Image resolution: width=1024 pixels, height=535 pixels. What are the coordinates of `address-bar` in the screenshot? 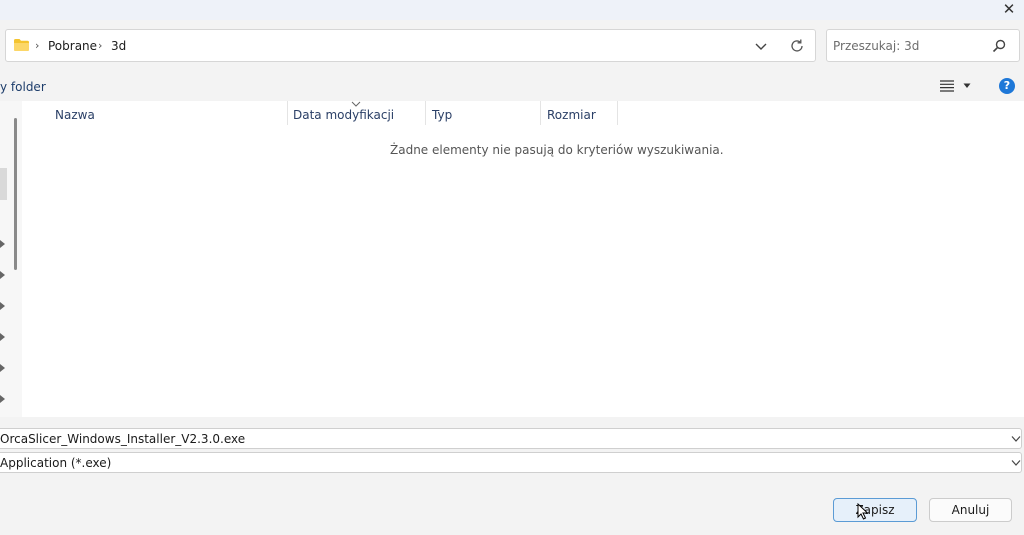 It's located at (410, 45).